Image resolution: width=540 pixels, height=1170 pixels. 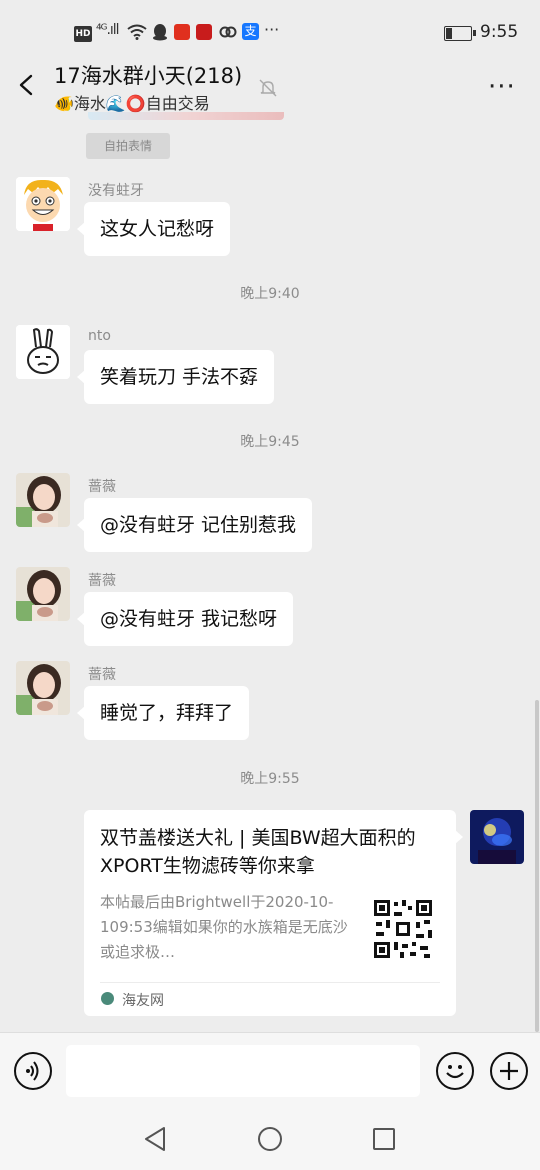 I want to click on sticker-tag: 自拍表情, so click(x=128, y=146).